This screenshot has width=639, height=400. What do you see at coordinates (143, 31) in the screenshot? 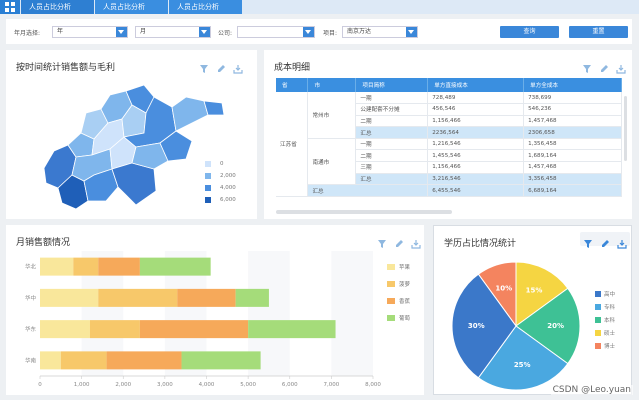
I see `month-select-value: 月` at bounding box center [143, 31].